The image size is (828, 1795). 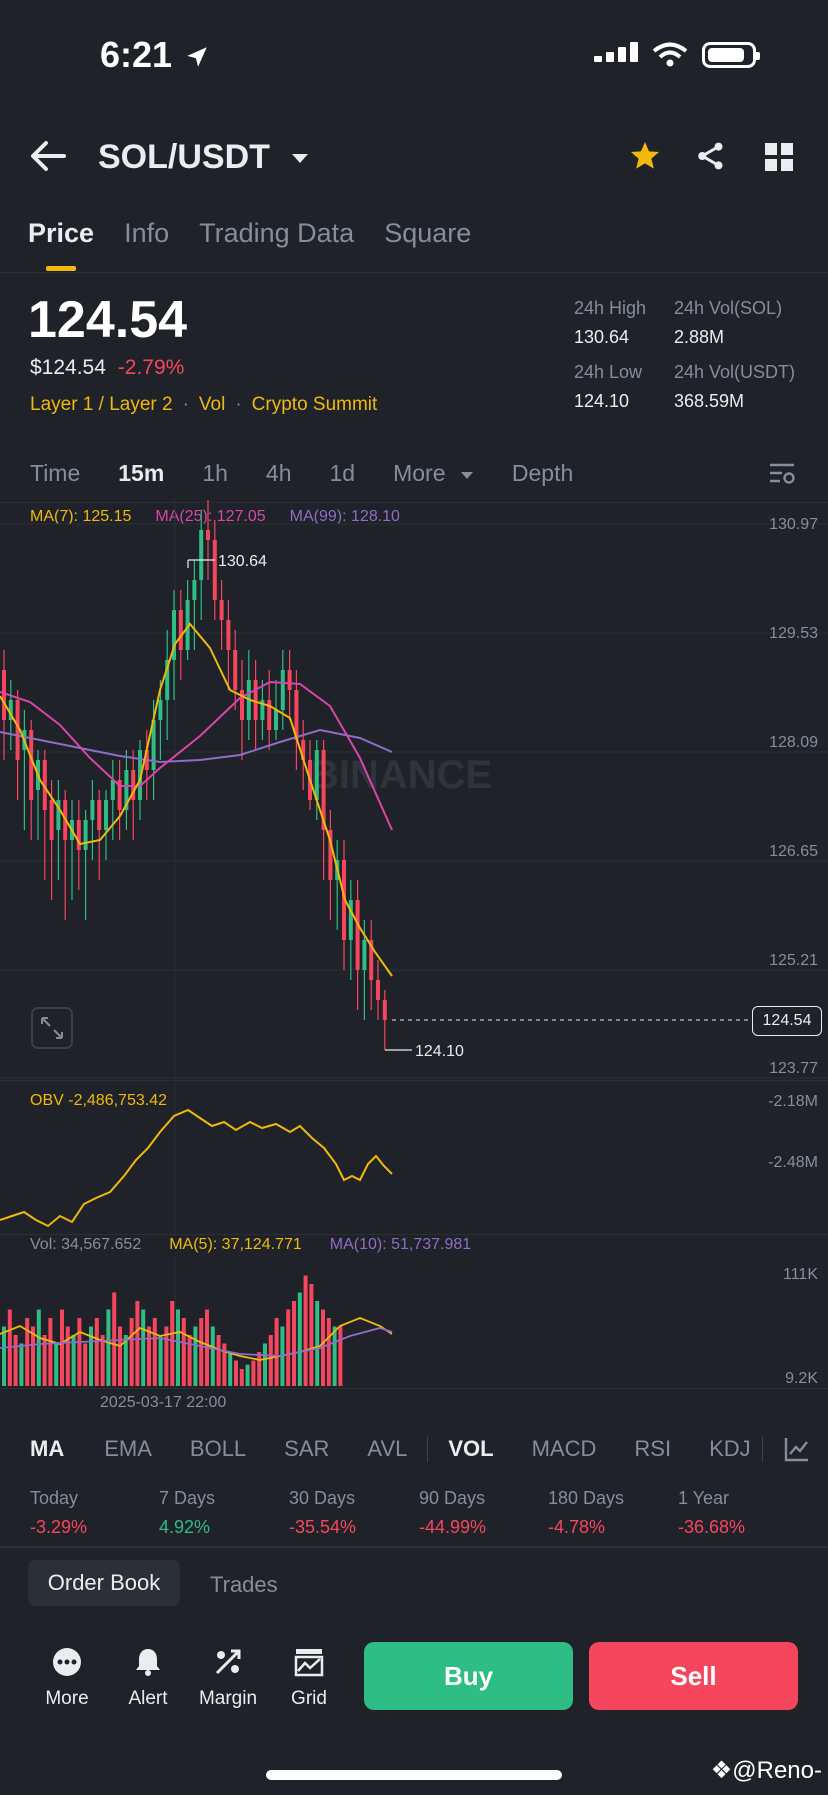 What do you see at coordinates (276, 233) in the screenshot?
I see `tab-trading-data: Trading Data` at bounding box center [276, 233].